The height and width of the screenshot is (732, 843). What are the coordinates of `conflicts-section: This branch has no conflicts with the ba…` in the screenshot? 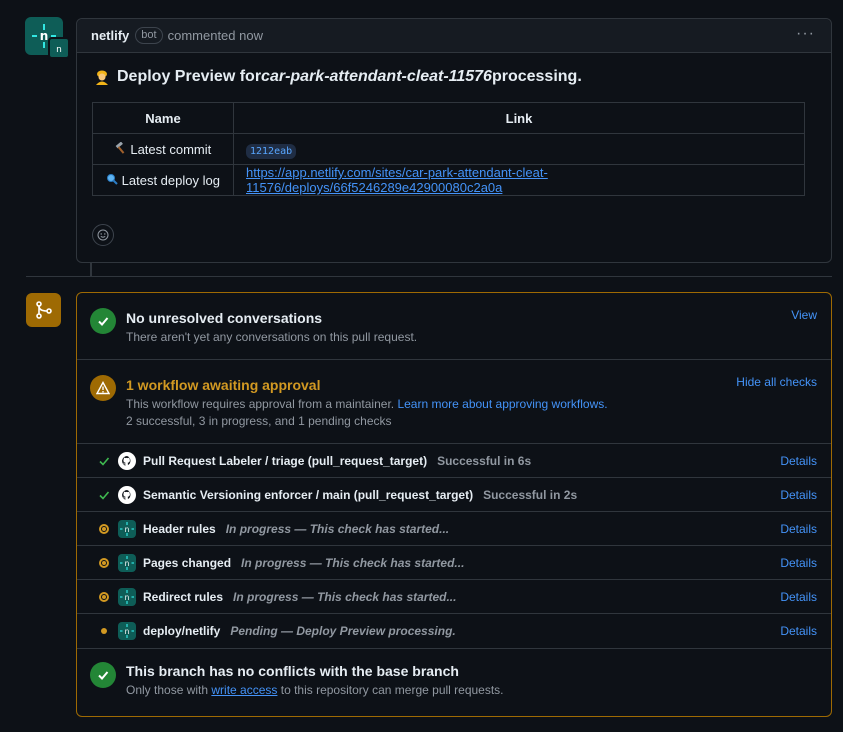 It's located at (454, 681).